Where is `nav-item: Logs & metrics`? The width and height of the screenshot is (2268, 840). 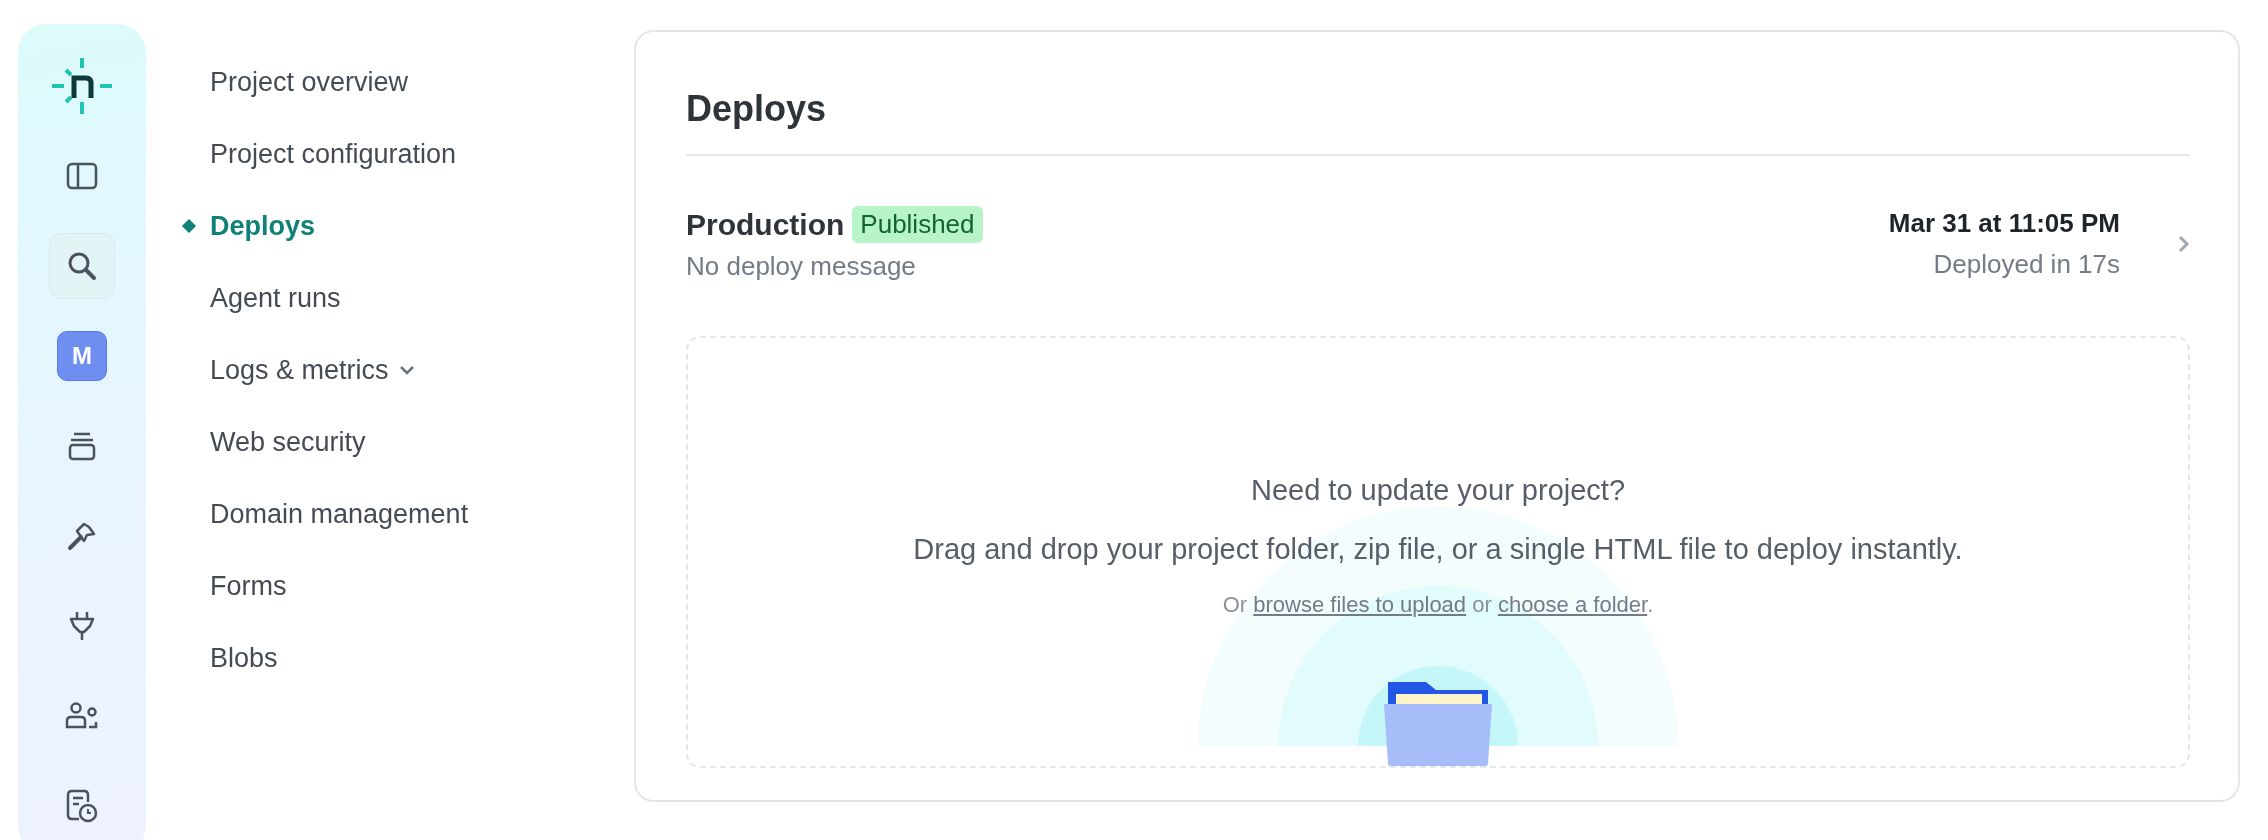
nav-item: Logs & metrics is located at coordinates (283, 370).